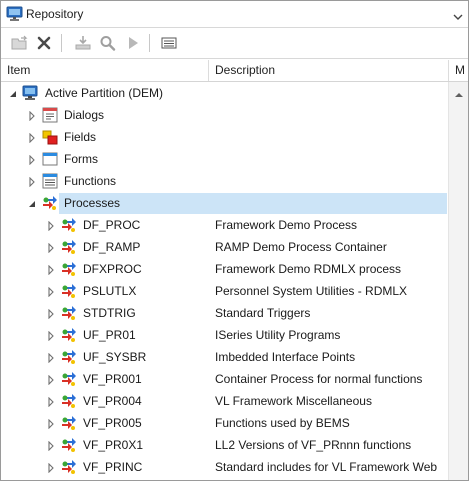  Describe the element at coordinates (293, 401) in the screenshot. I see `process-description: VL Framework Miscellaneous` at that location.